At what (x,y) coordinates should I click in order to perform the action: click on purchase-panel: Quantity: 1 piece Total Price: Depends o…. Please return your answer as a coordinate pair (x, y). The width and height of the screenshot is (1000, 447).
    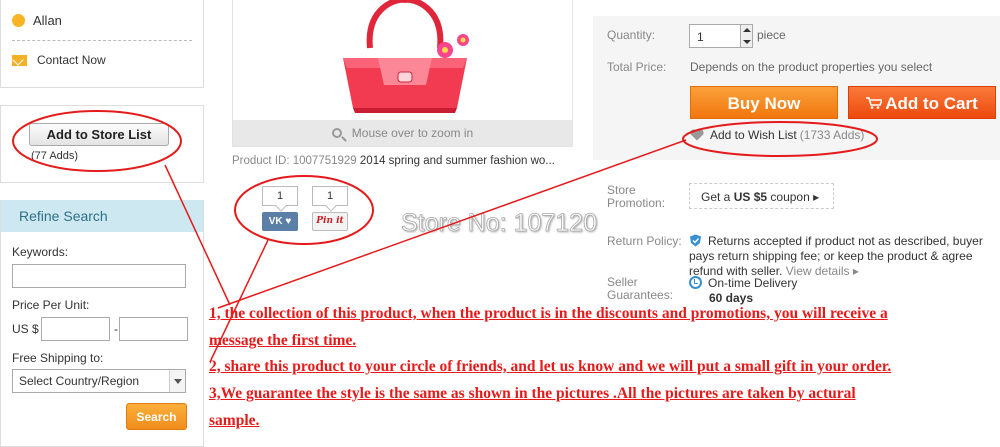
    Looking at the image, I should click on (796, 88).